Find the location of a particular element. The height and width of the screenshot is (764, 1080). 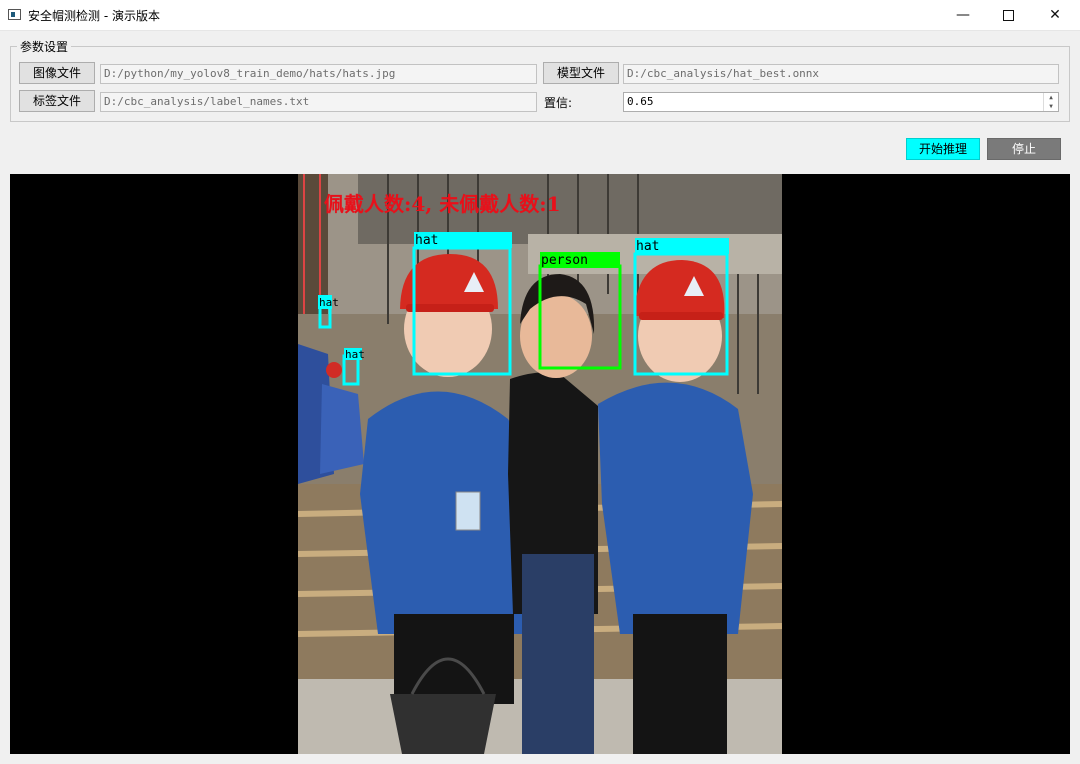

start-inference-button: 开始推理 is located at coordinates (943, 149).